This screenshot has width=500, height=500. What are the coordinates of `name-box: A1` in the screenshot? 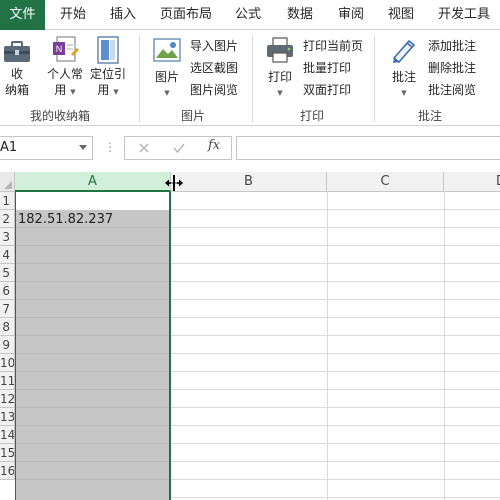 It's located at (46, 148).